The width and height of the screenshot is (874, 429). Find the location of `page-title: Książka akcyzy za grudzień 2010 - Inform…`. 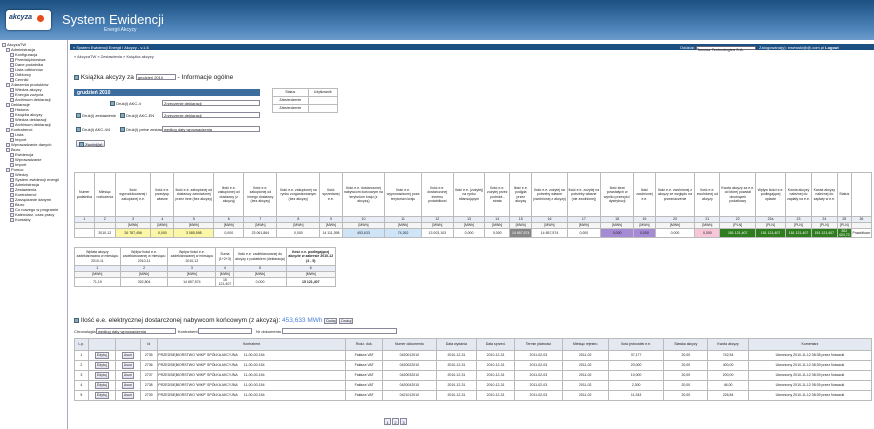

page-title: Książka akcyzy za grudzień 2010 - Inform… is located at coordinates (153, 77).